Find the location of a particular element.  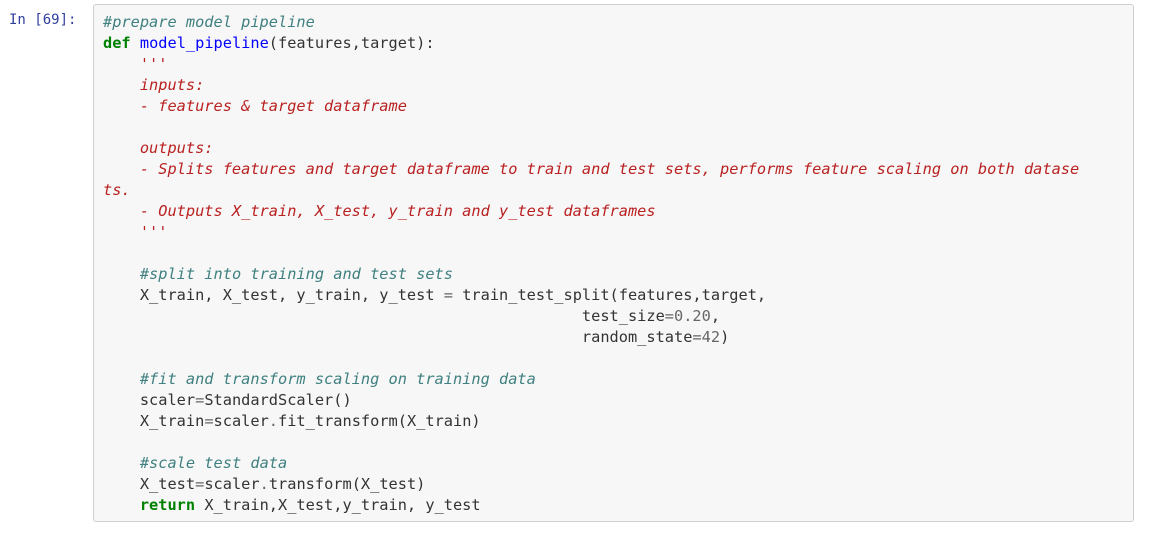

code-line: #prepare model pipeline is located at coordinates (591, 22).